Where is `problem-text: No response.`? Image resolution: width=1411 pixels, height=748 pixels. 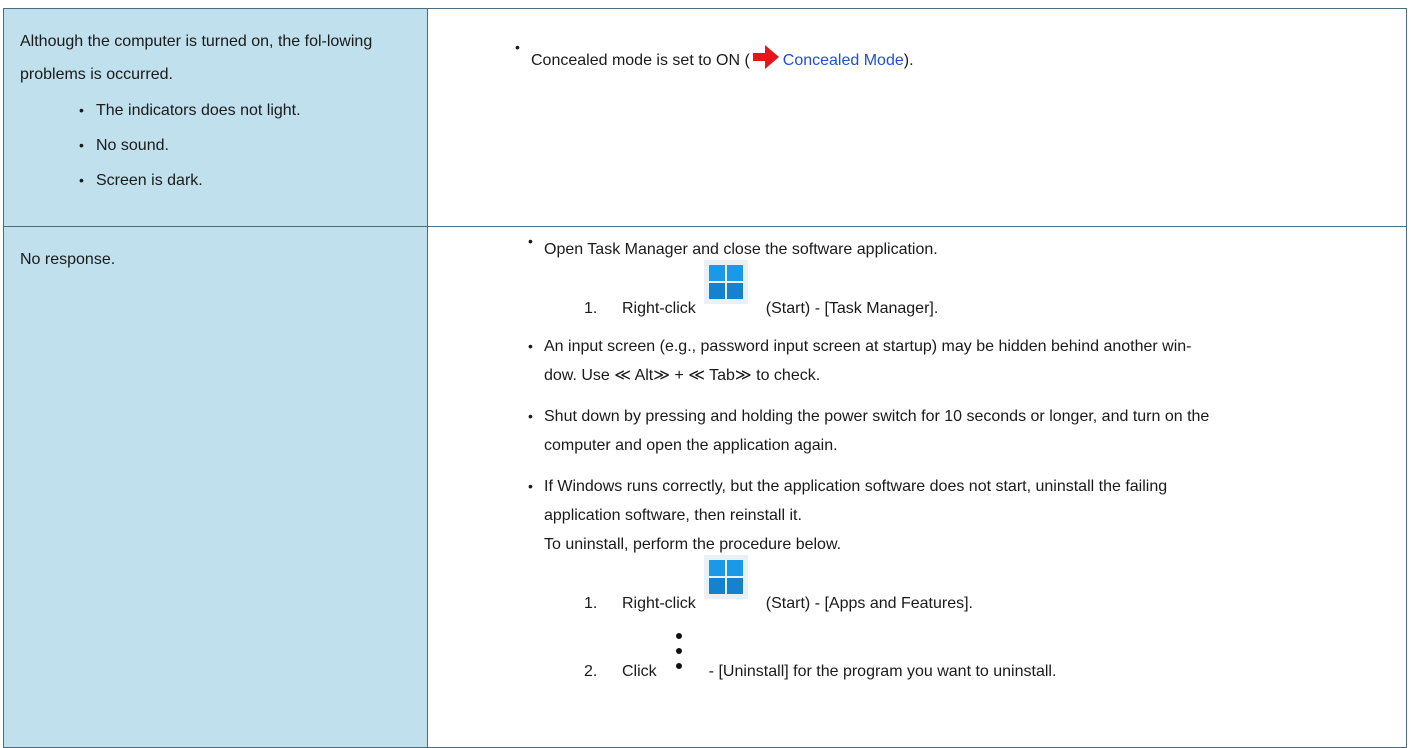
problem-text: No response. is located at coordinates (68, 259).